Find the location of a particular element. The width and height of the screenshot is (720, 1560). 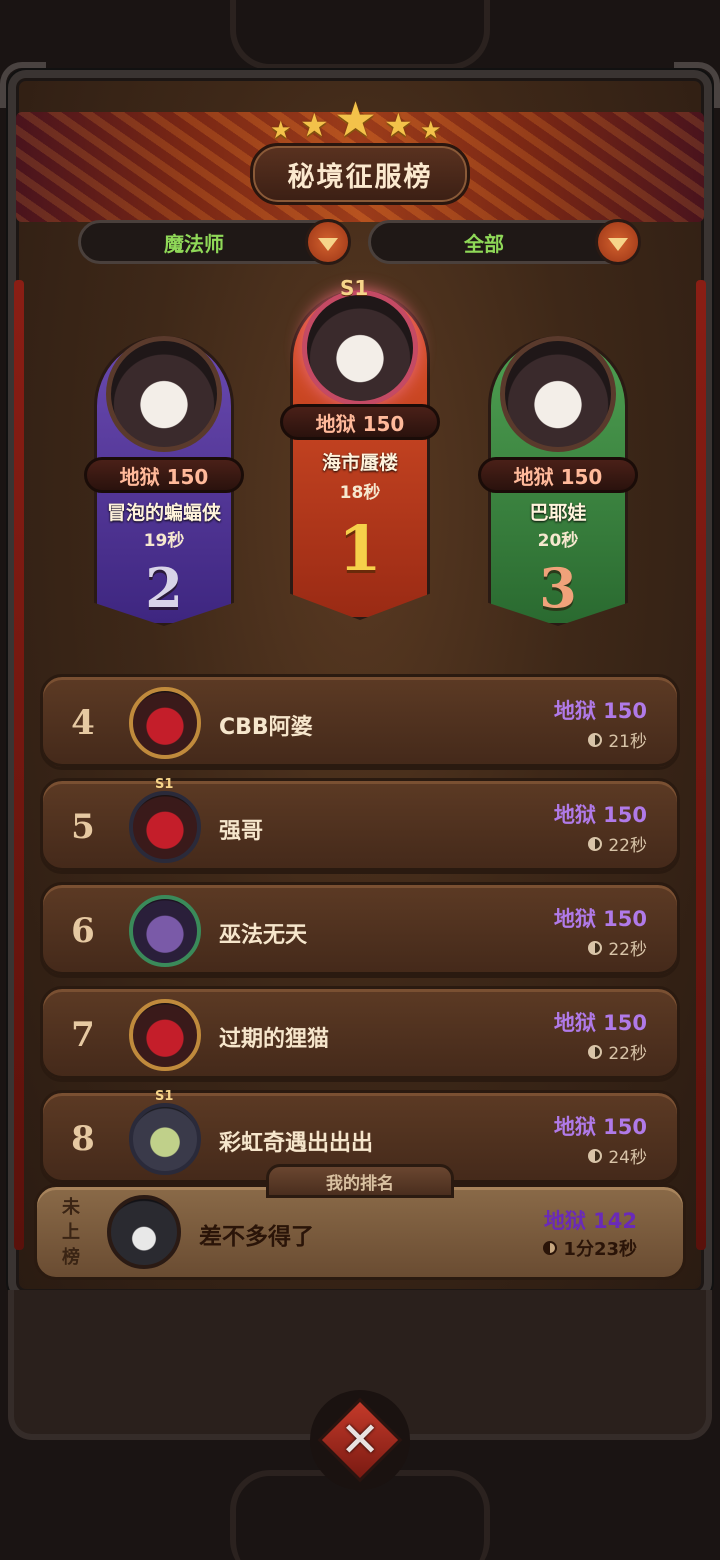

player-name: 差不多得了 is located at coordinates (256, 1237).